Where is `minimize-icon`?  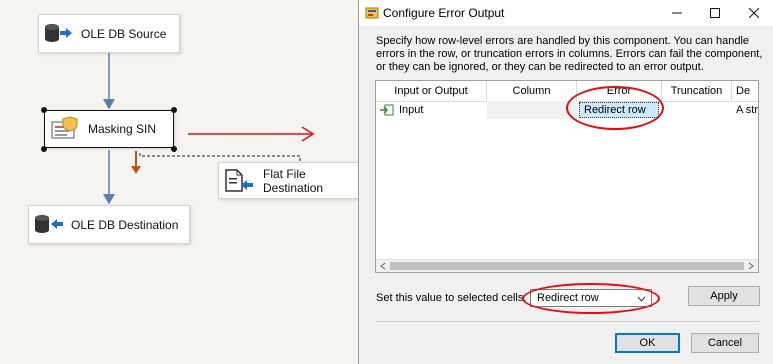
minimize-icon is located at coordinates (677, 13).